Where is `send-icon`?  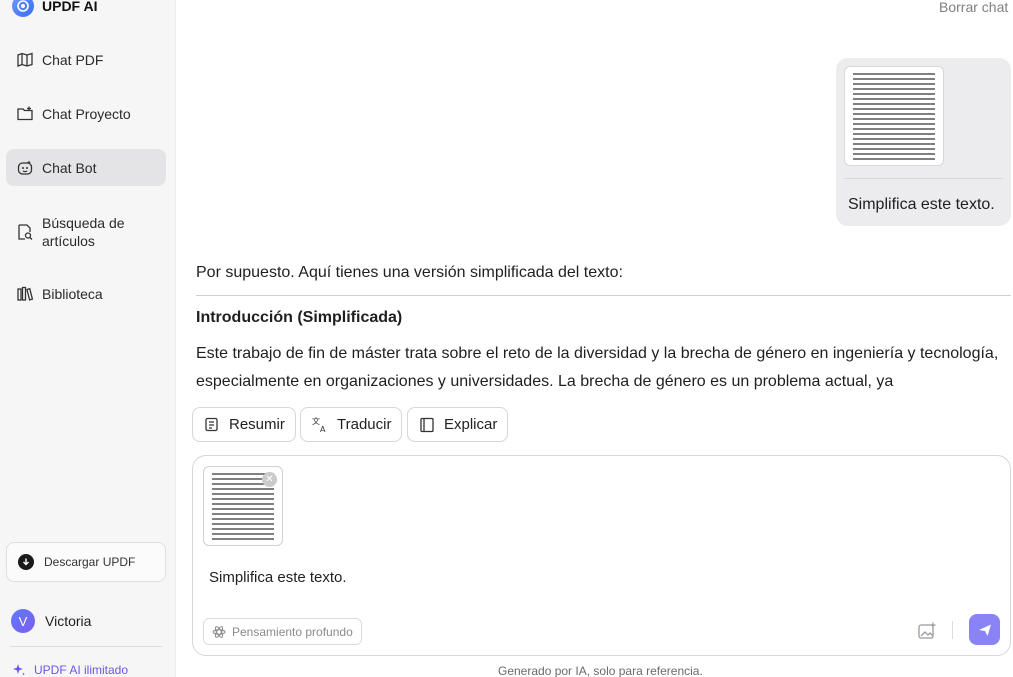
send-icon is located at coordinates (984, 630).